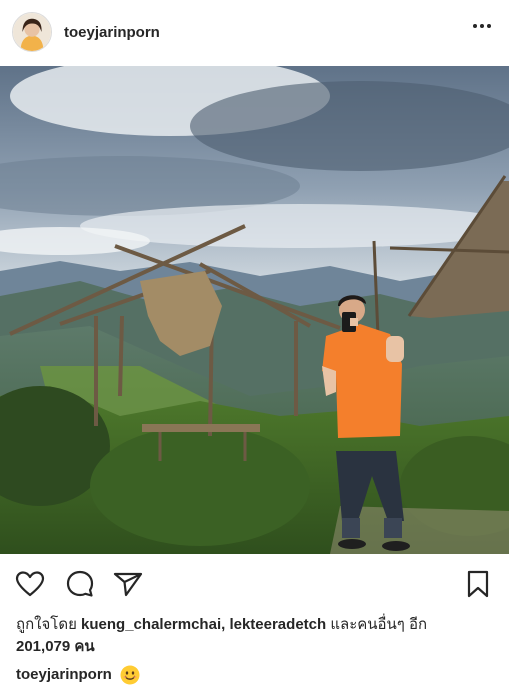  I want to click on avatar, so click(32, 32).